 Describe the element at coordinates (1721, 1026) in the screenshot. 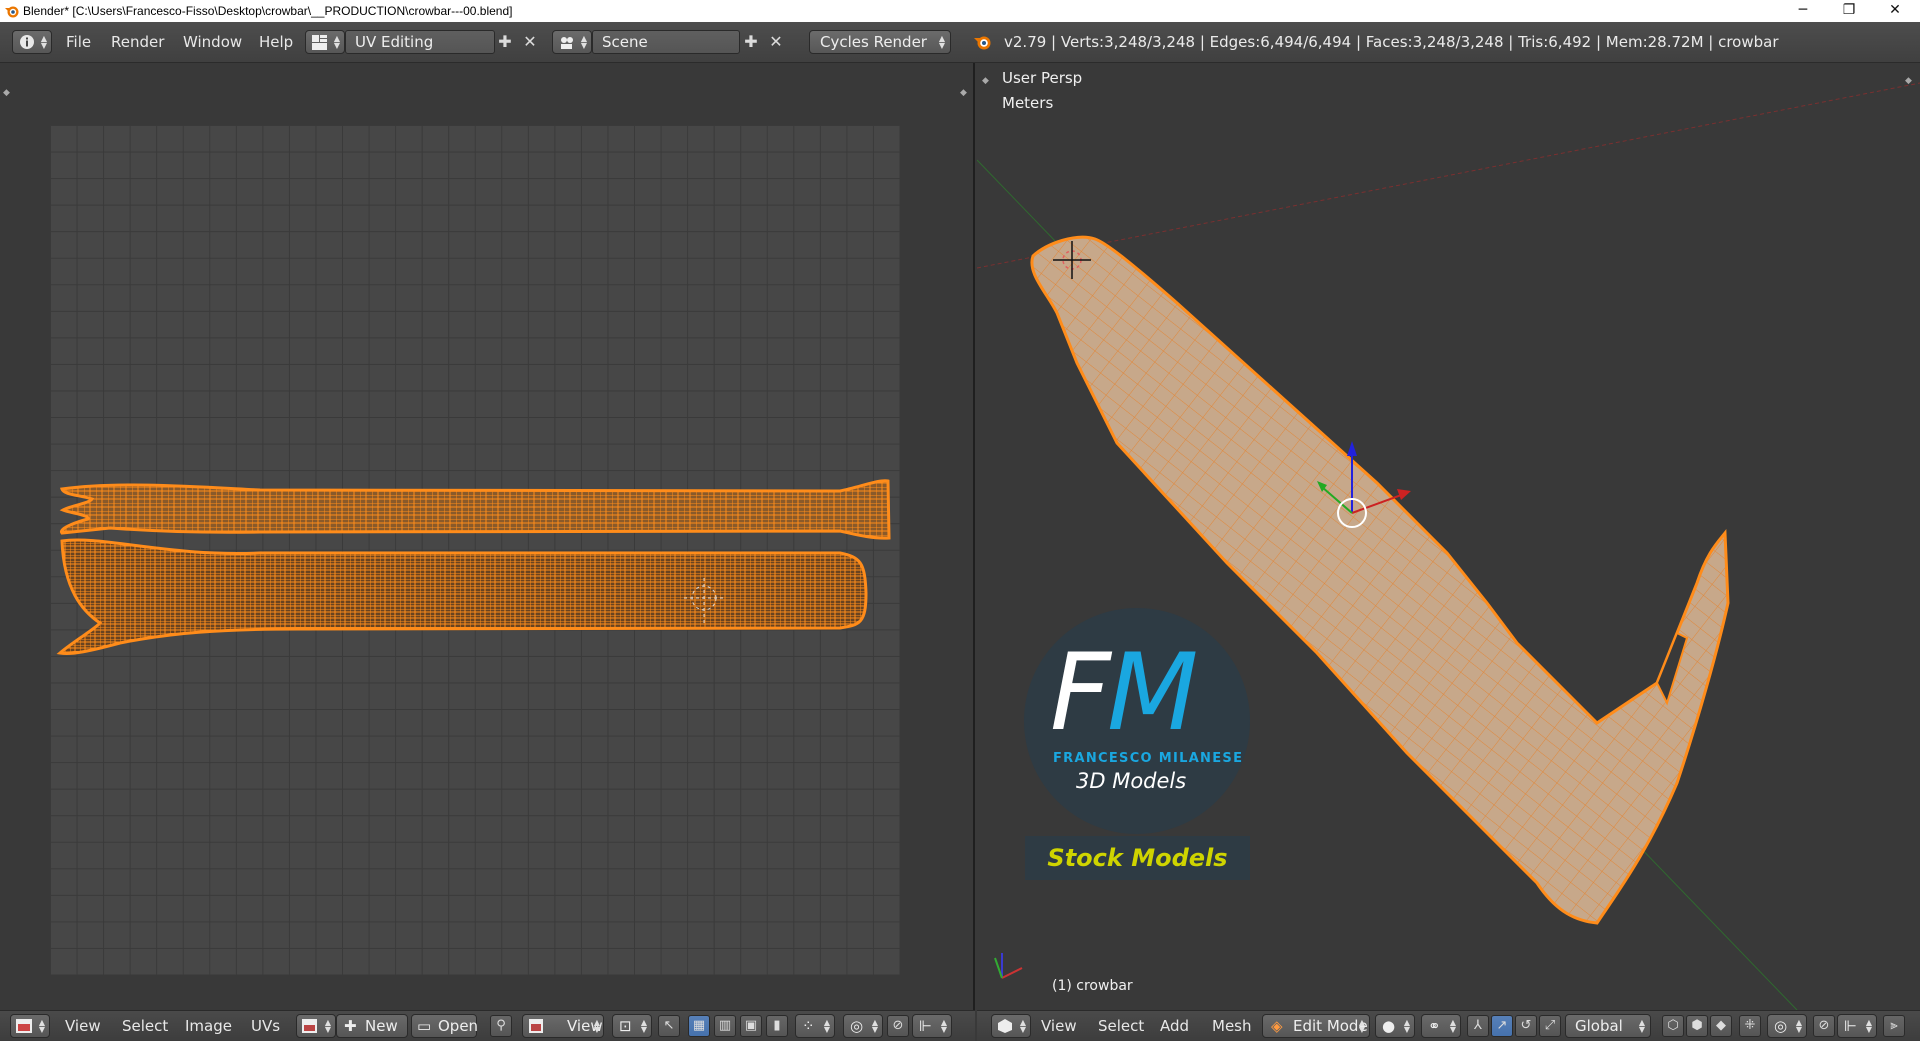

I see `face-select-mode-icon: ◆` at that location.